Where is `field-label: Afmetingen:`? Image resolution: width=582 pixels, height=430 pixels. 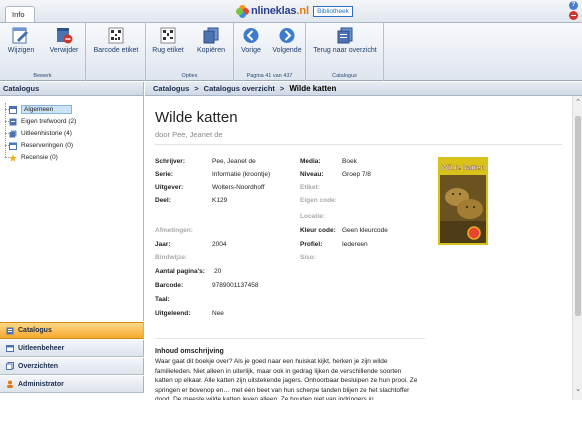 field-label: Afmetingen: is located at coordinates (174, 230).